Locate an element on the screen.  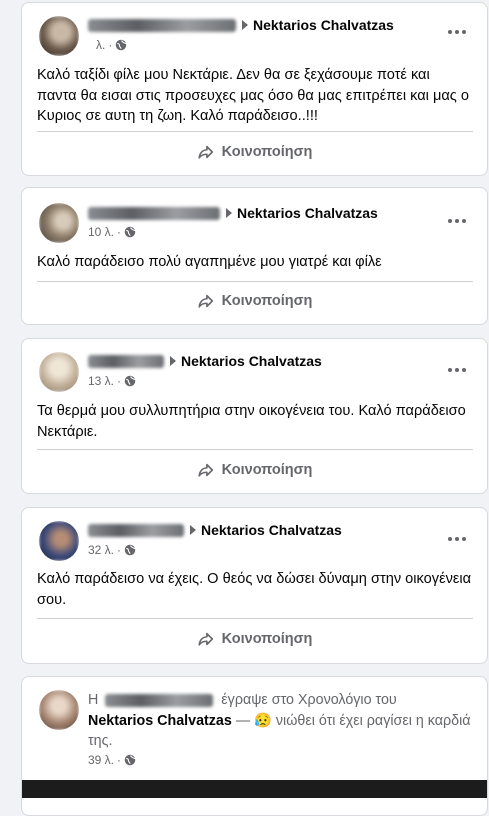
timestamp-link: 39 λ. is located at coordinates (101, 760).